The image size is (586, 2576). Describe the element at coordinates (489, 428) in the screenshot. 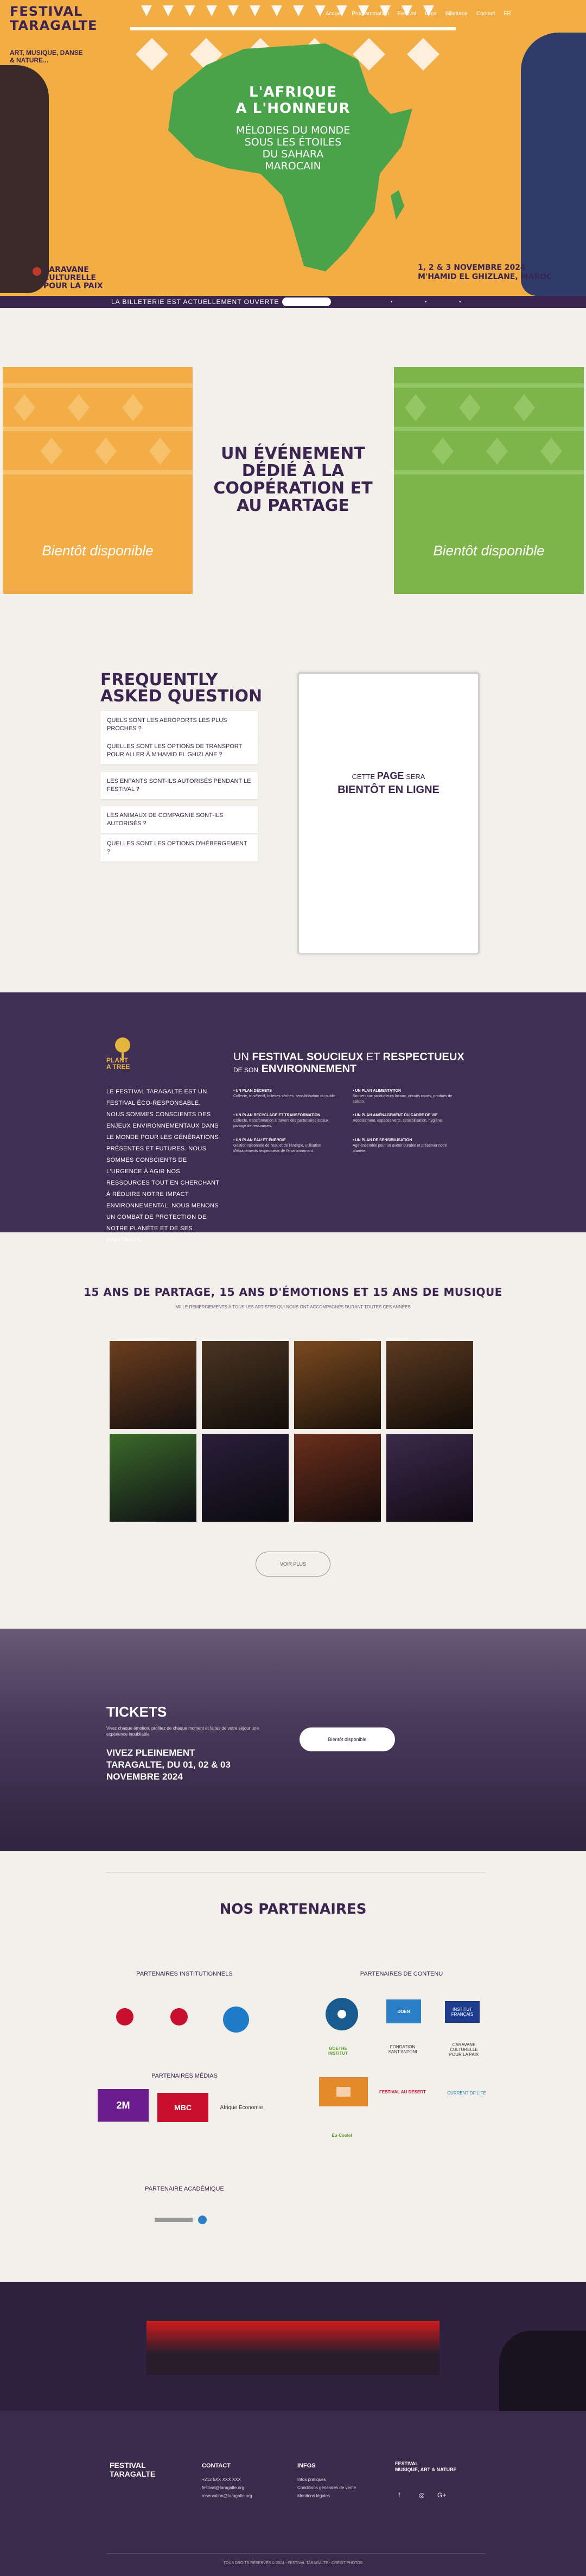

I see `card-right-pattern` at that location.